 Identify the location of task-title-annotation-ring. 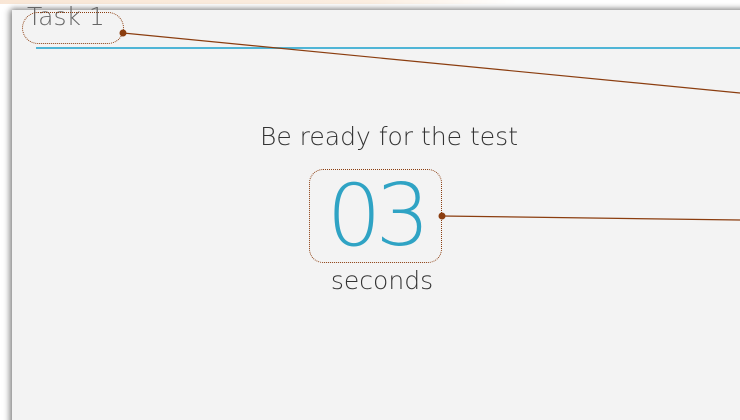
(73, 28).